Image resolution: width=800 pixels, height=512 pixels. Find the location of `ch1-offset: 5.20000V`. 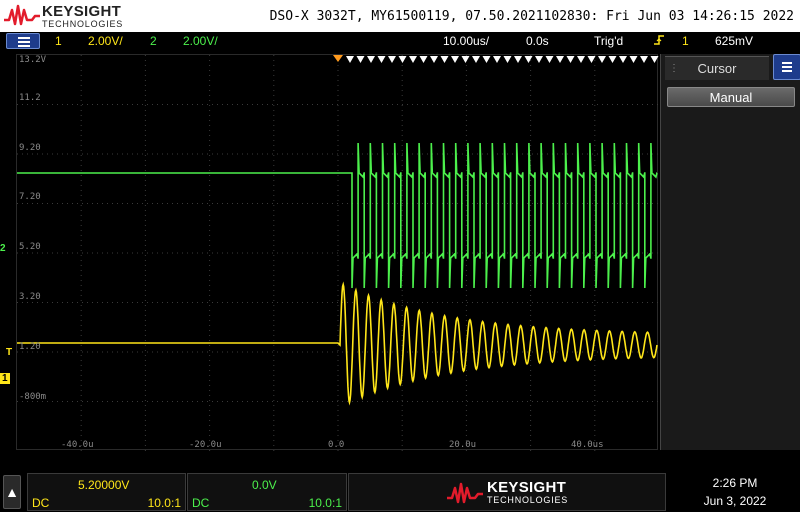

ch1-offset: 5.20000V is located at coordinates (104, 485).